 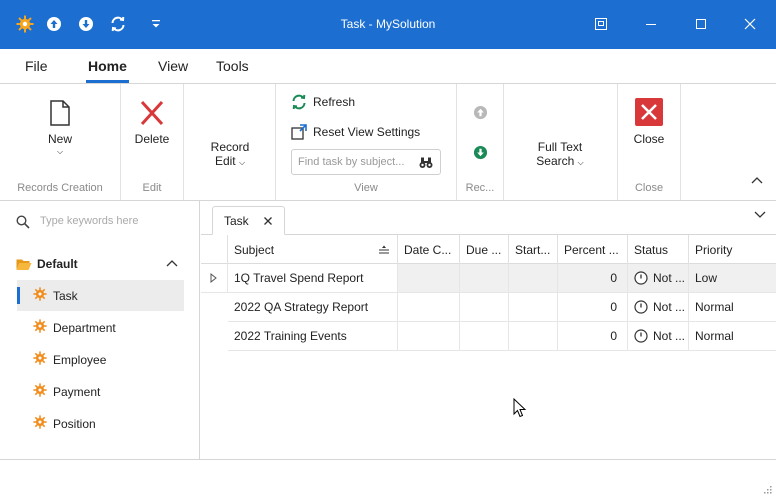 I want to click on chevron-down-icon, so click(x=760, y=215).